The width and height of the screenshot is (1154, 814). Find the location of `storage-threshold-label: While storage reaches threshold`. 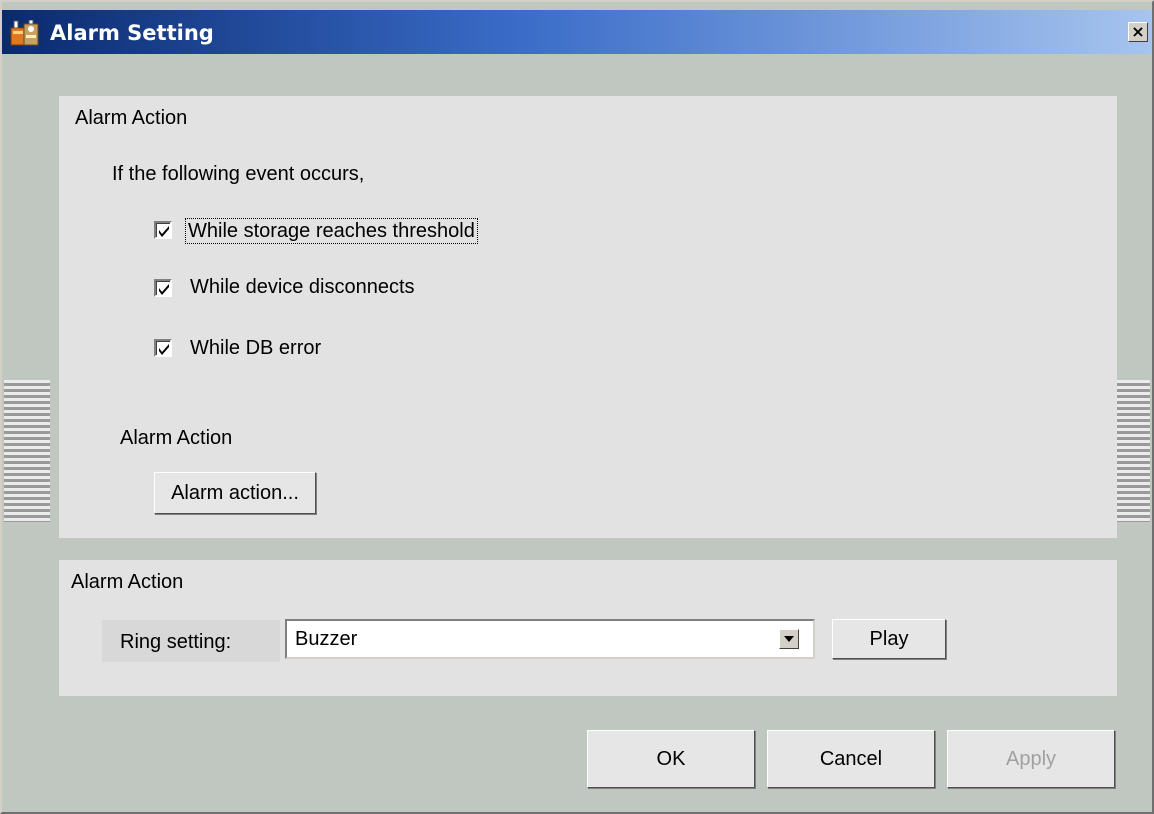

storage-threshold-label: While storage reaches threshold is located at coordinates (331, 231).